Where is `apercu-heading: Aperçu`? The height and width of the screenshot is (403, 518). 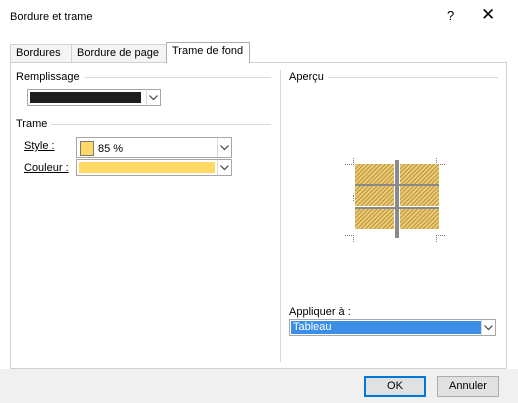
apercu-heading: Aperçu is located at coordinates (308, 77).